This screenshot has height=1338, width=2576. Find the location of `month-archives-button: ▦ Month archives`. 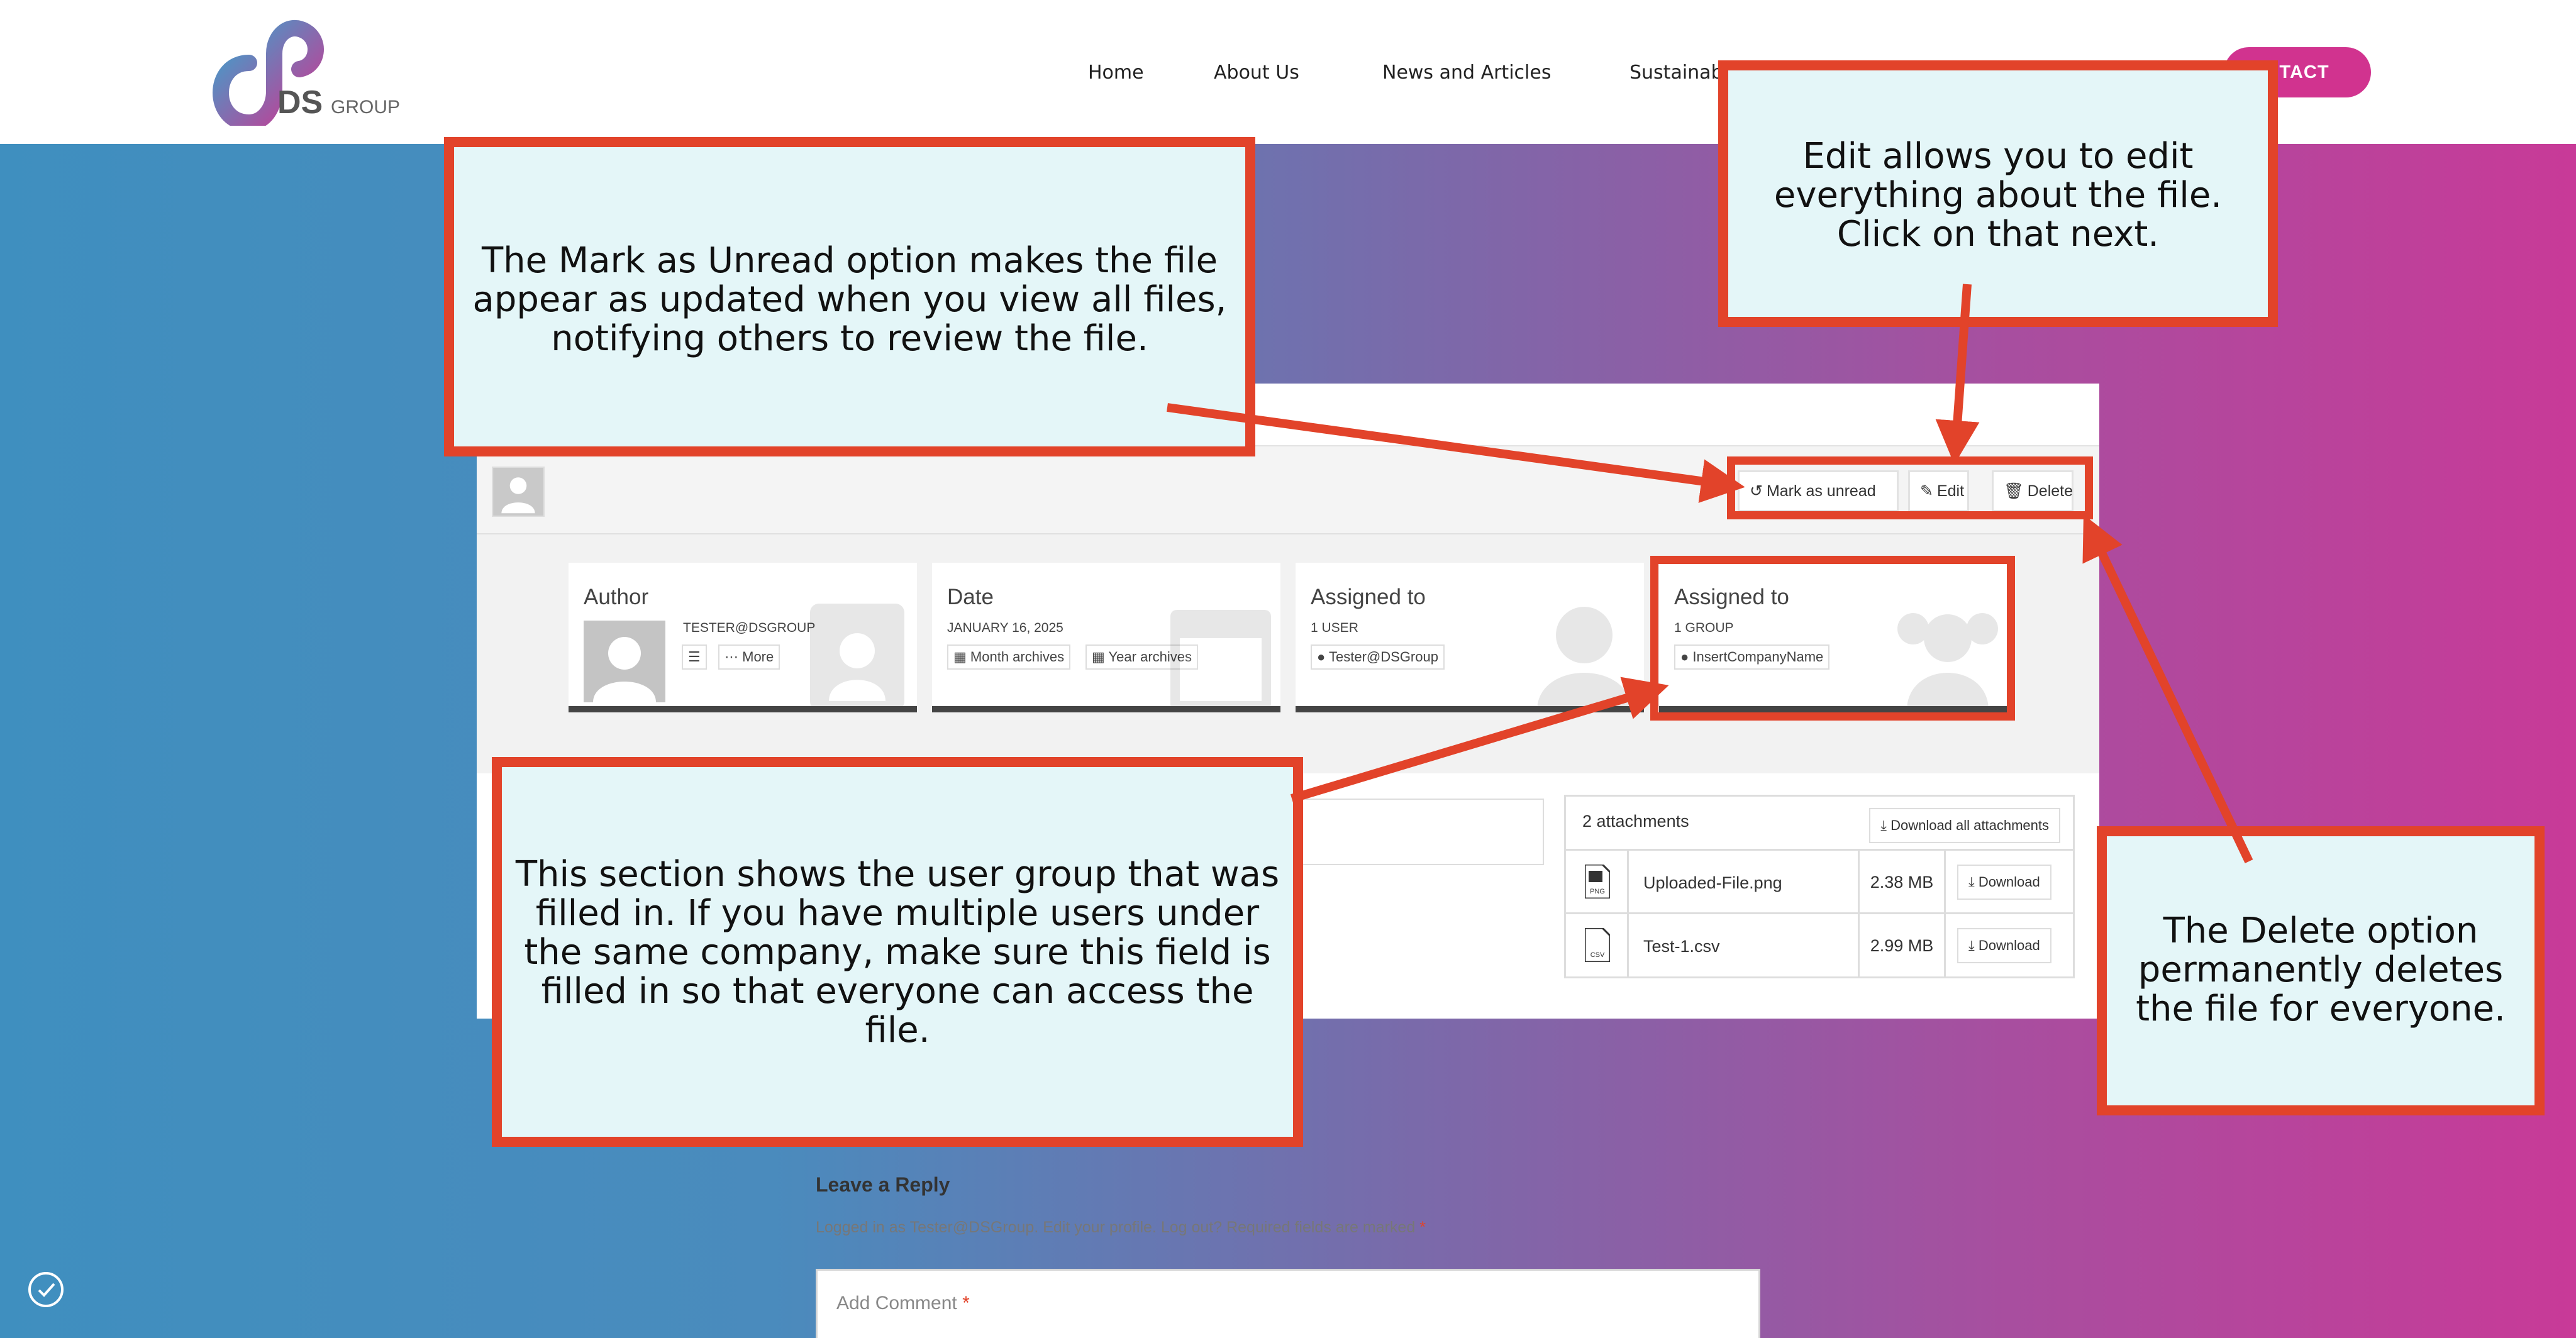

month-archives-button: ▦ Month archives is located at coordinates (1009, 657).